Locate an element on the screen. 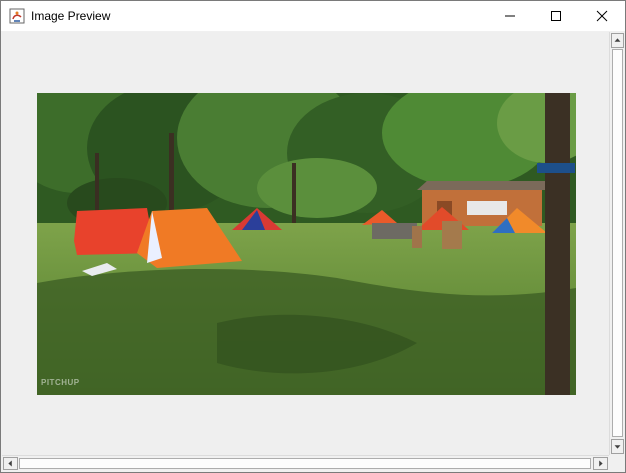 The width and height of the screenshot is (626, 473). right-arrow-icon is located at coordinates (601, 463).